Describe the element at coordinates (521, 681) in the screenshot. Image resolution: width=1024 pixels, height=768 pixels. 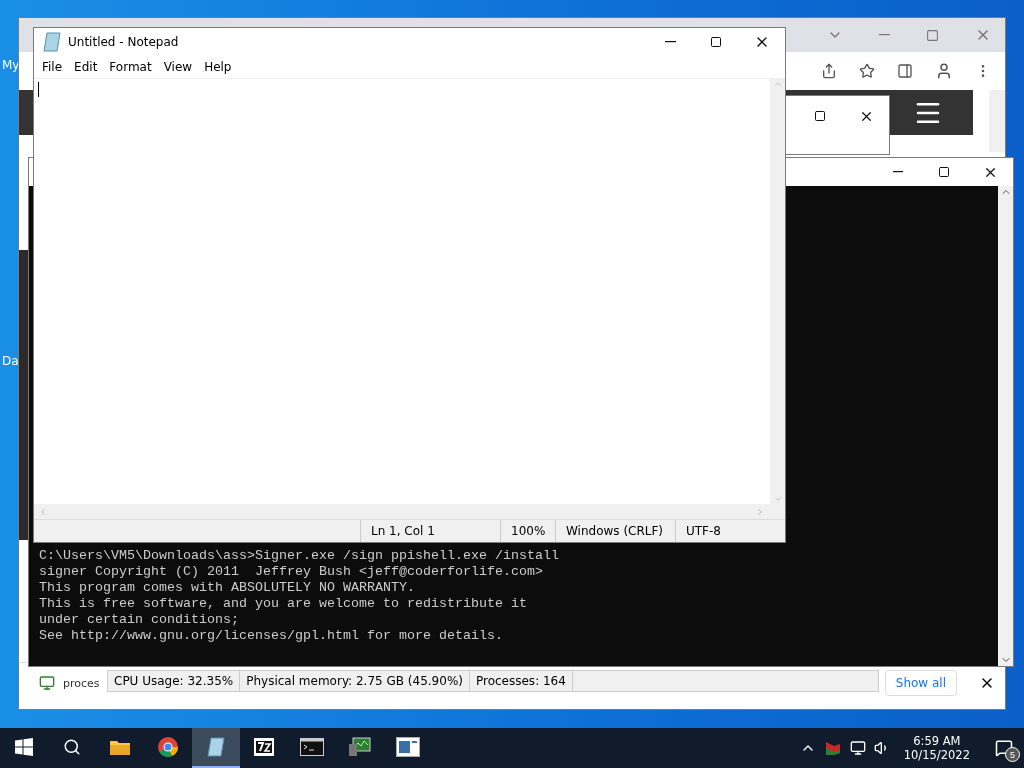
I see `status-text: Processes: 164` at that location.